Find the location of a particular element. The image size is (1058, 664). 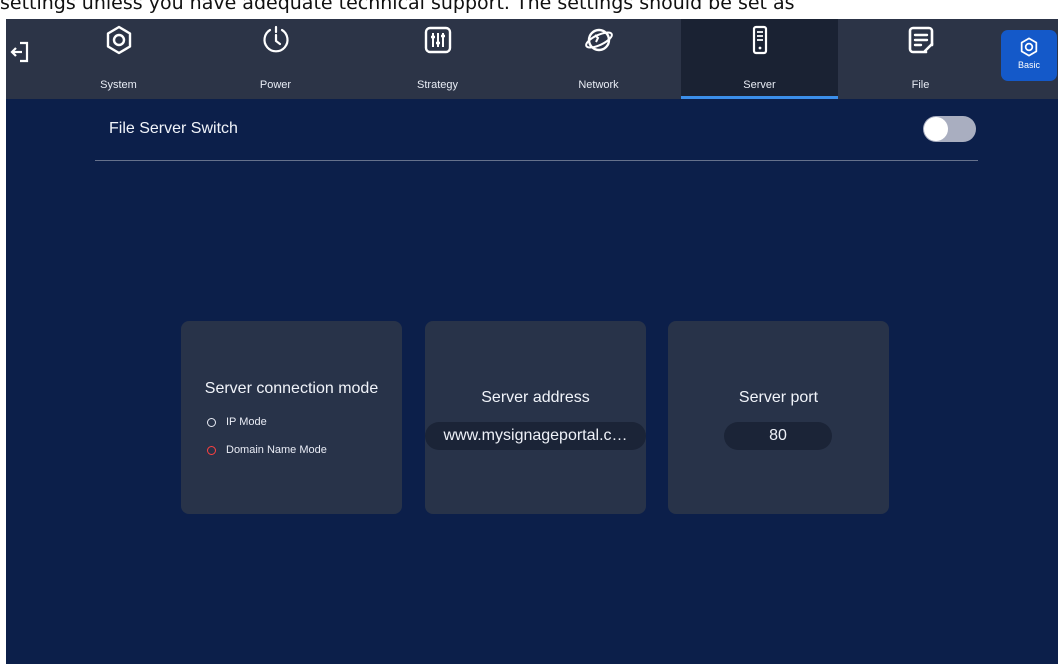

server-port-field: 80 is located at coordinates (778, 436).